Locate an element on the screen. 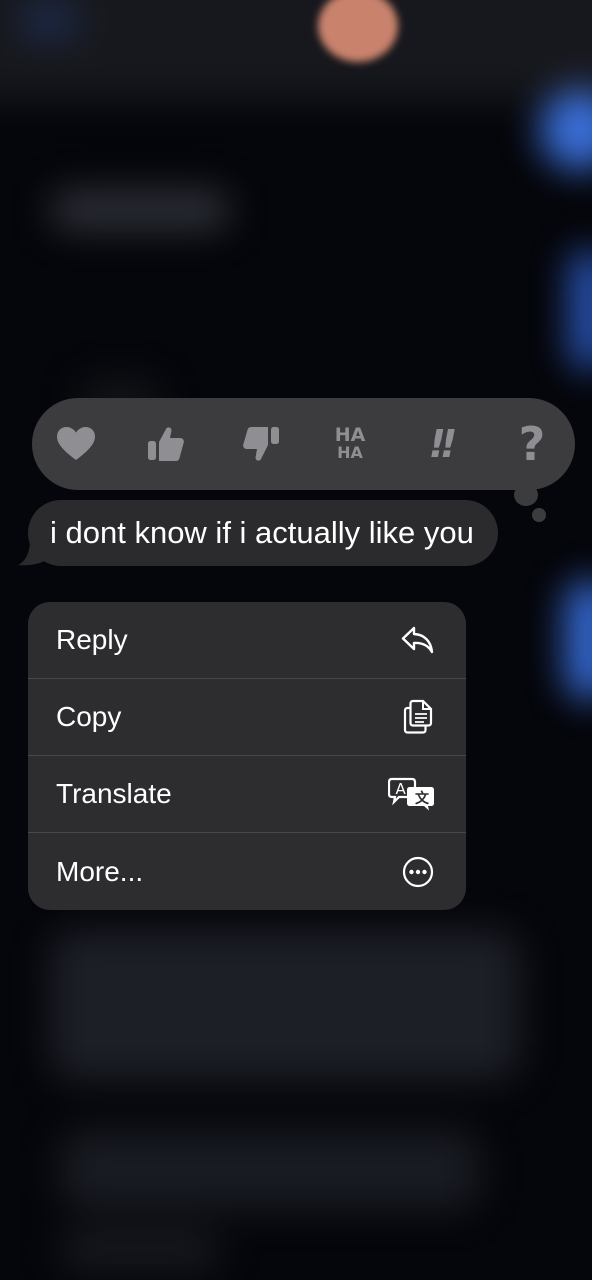 The width and height of the screenshot is (592, 1280). tapback-reaction-bar: HA HA !! ? is located at coordinates (303, 444).